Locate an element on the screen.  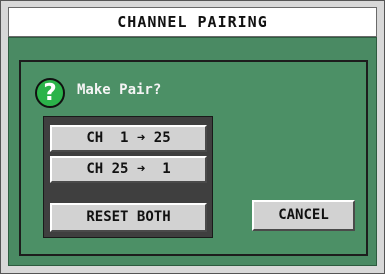
dialog-prompt: Make Pair? is located at coordinates (119, 90).